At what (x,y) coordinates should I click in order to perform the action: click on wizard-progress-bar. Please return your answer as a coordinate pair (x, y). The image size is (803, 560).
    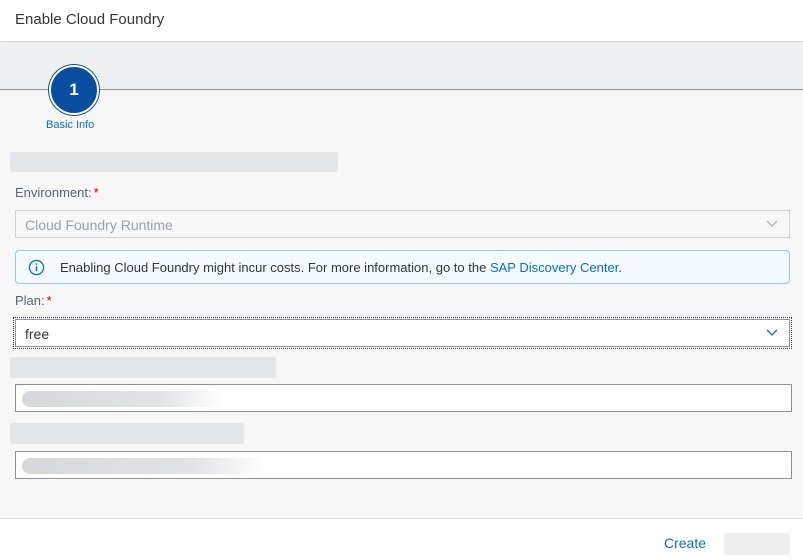
    Looking at the image, I should click on (401, 66).